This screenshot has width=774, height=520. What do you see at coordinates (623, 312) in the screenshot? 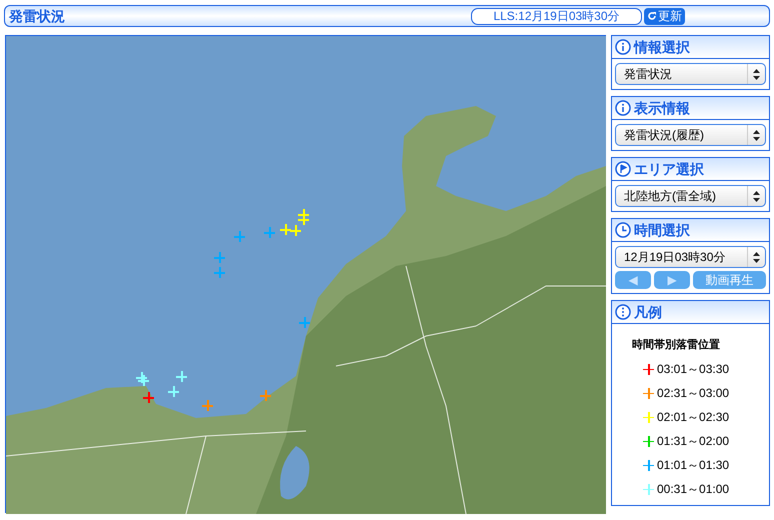
I see `dots-icon` at bounding box center [623, 312].